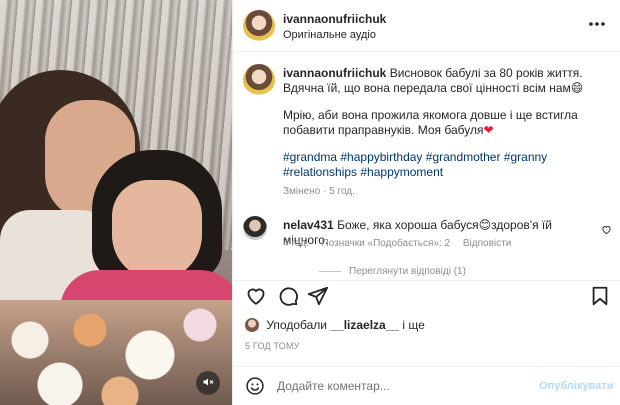  Describe the element at coordinates (488, 130) in the screenshot. I see `red-heart-emoji-icon: ❤` at that location.